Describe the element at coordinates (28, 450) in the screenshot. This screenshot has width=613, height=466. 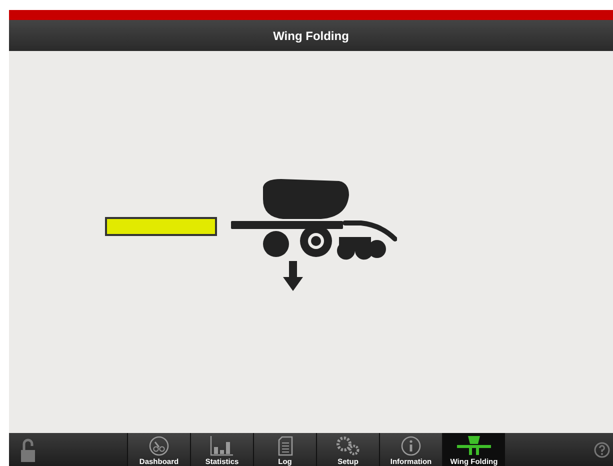
I see `unlocked-padlock-icon` at that location.